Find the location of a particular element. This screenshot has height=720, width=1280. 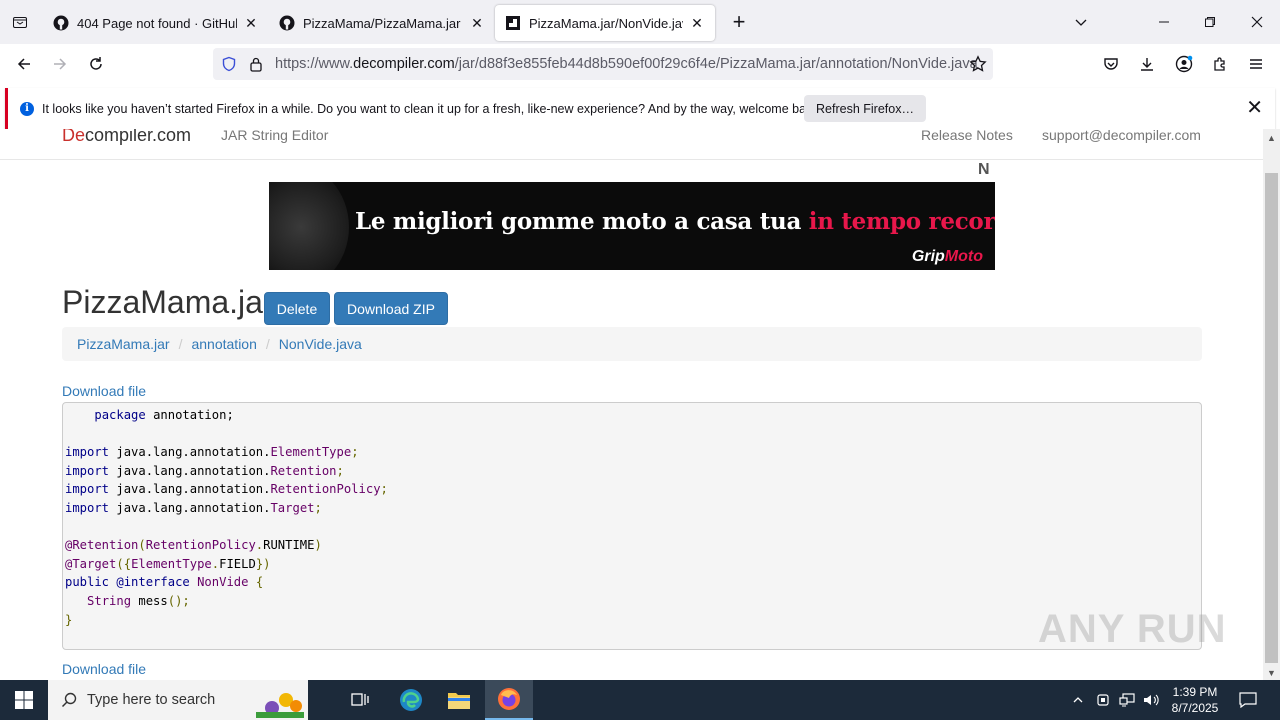

tab-github-404: 404 Page not found · GitHub ✕ is located at coordinates (156, 23).